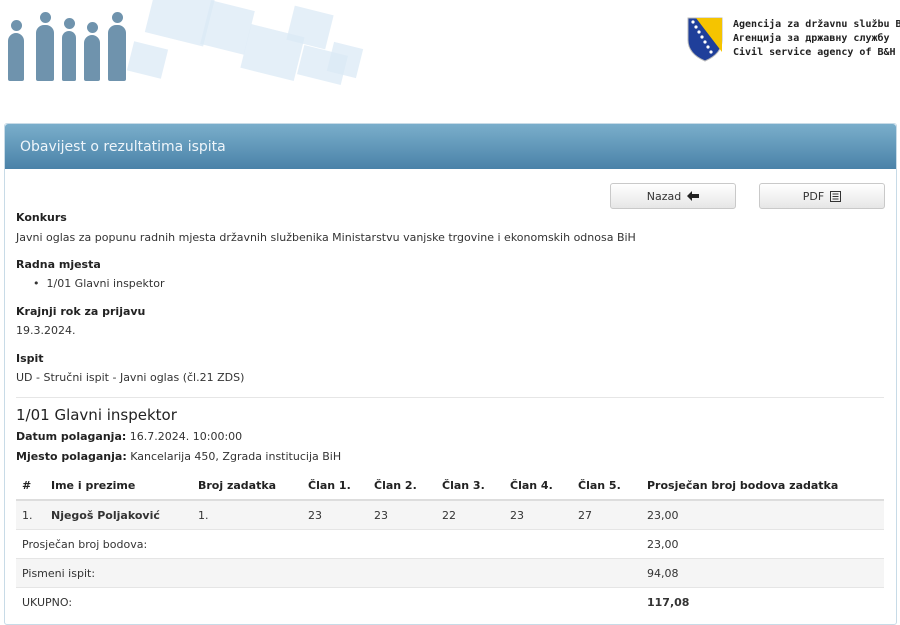 The width and height of the screenshot is (900, 625). I want to click on ispit-label: Ispit, so click(30, 358).